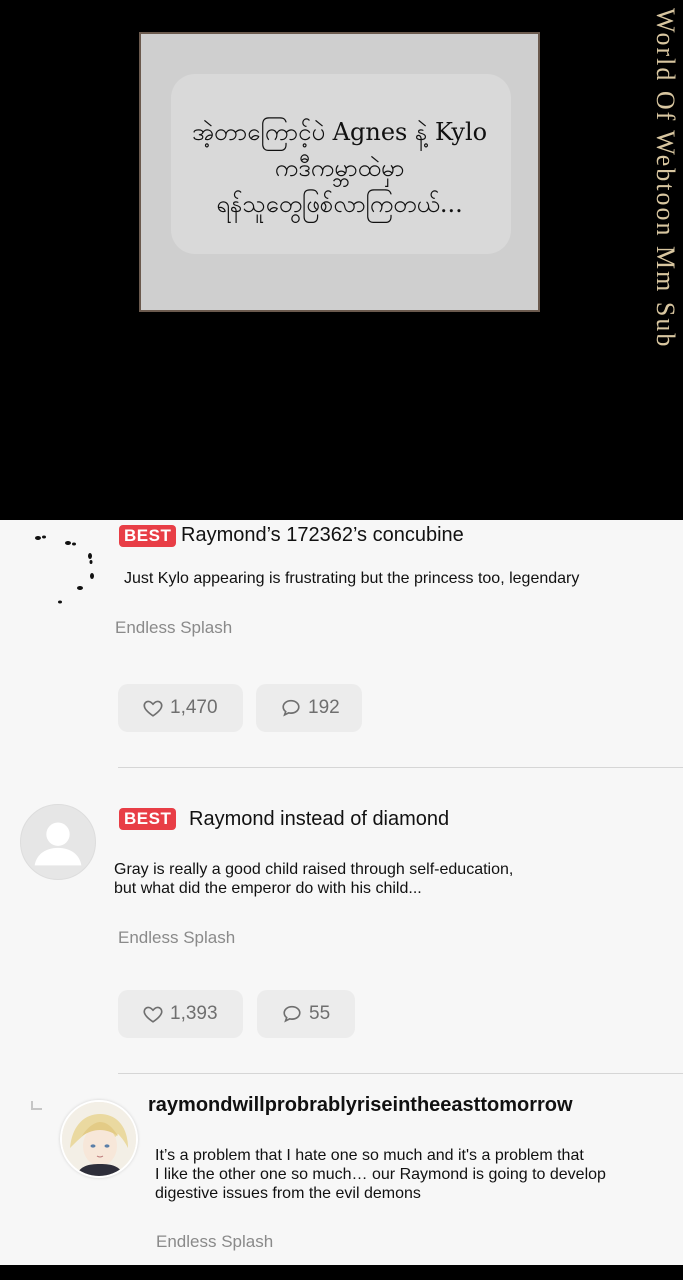 This screenshot has height=1280, width=683. I want to click on reply-count: 55, so click(320, 1013).